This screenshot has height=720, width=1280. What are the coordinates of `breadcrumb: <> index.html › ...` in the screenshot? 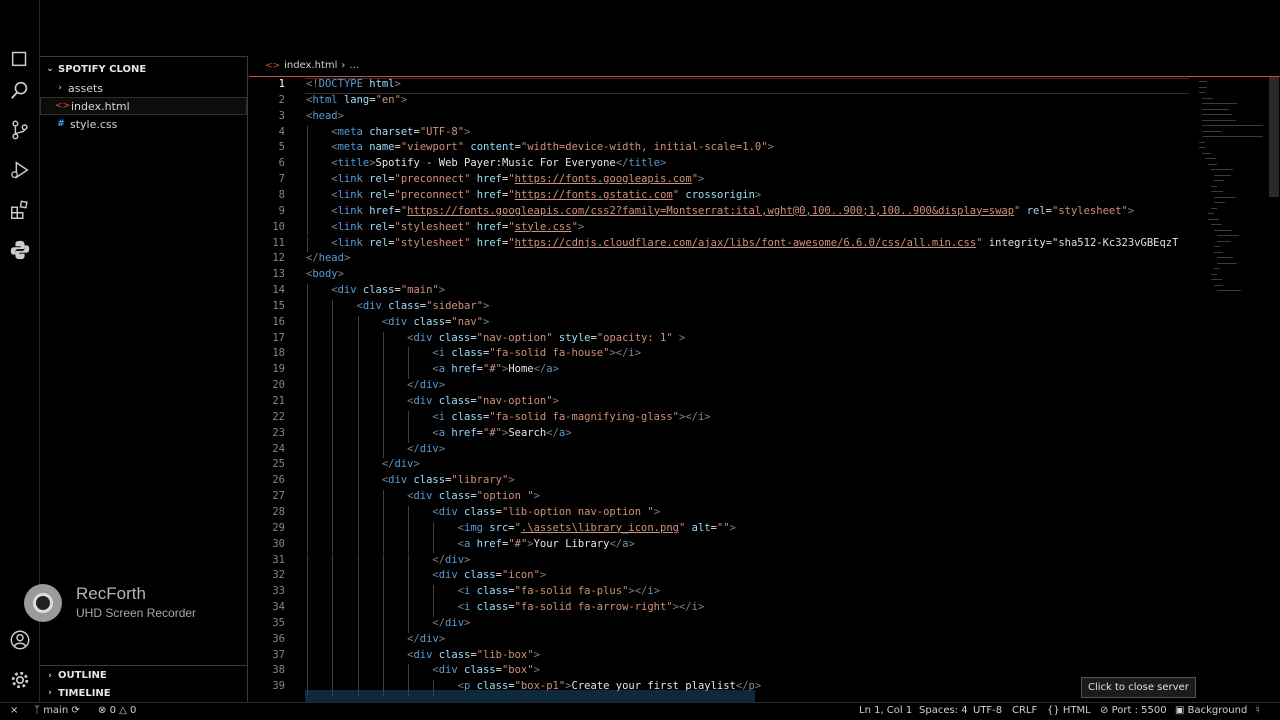 It's located at (312, 65).